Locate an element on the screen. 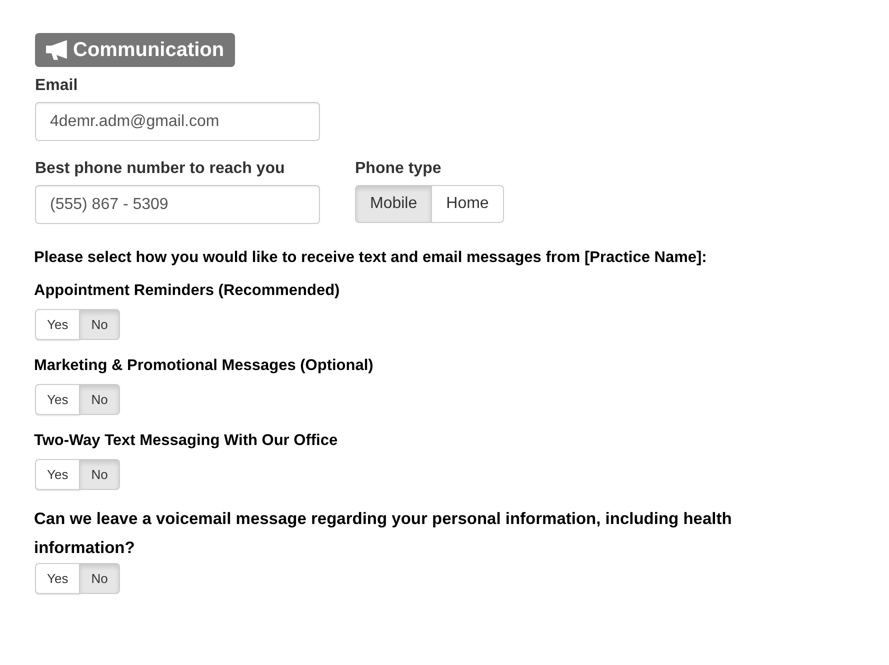  phone-type-option: Mobile is located at coordinates (393, 204).